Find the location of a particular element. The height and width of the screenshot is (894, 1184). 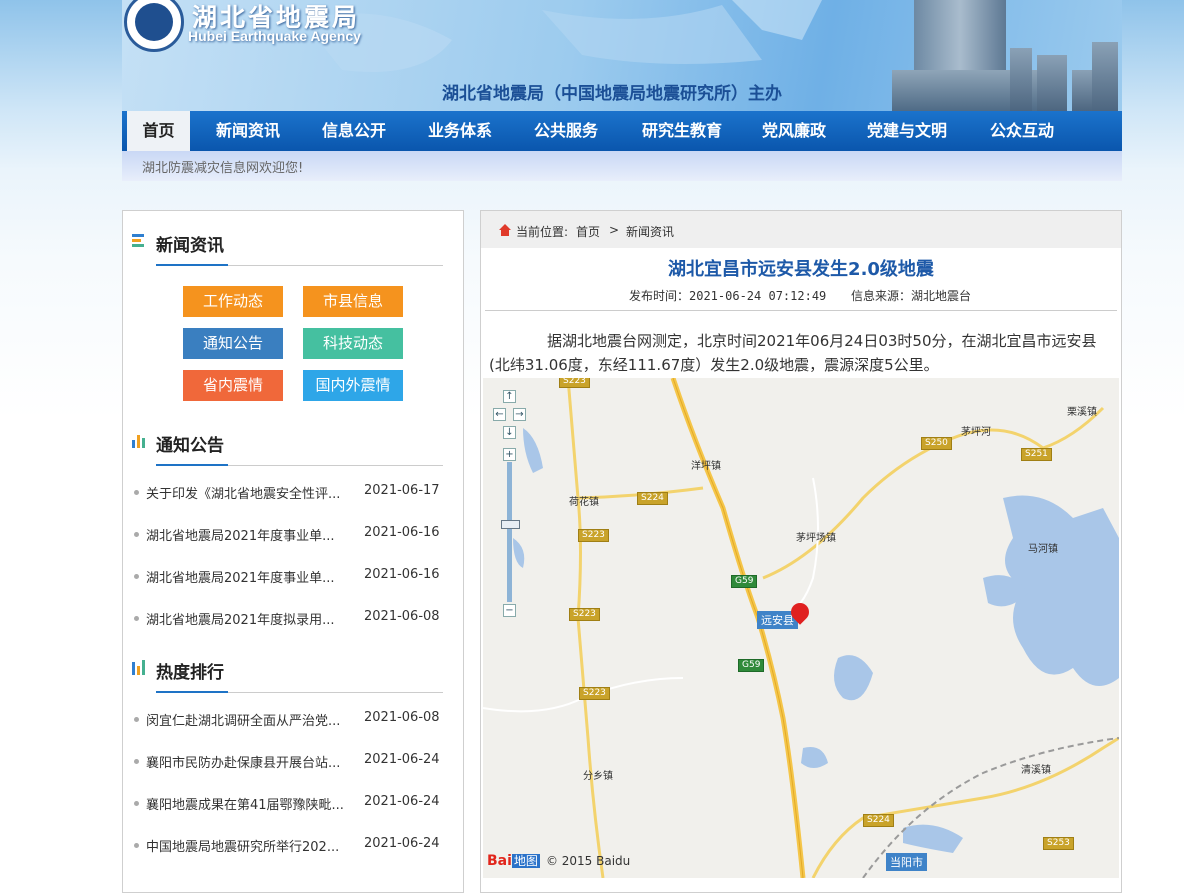

nav-item-party-building: 党建与文明 is located at coordinates (907, 131).